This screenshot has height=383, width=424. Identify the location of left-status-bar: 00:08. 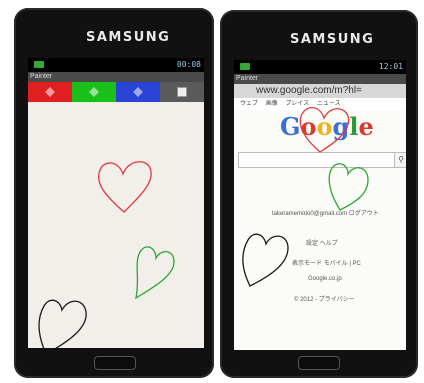
(116, 65).